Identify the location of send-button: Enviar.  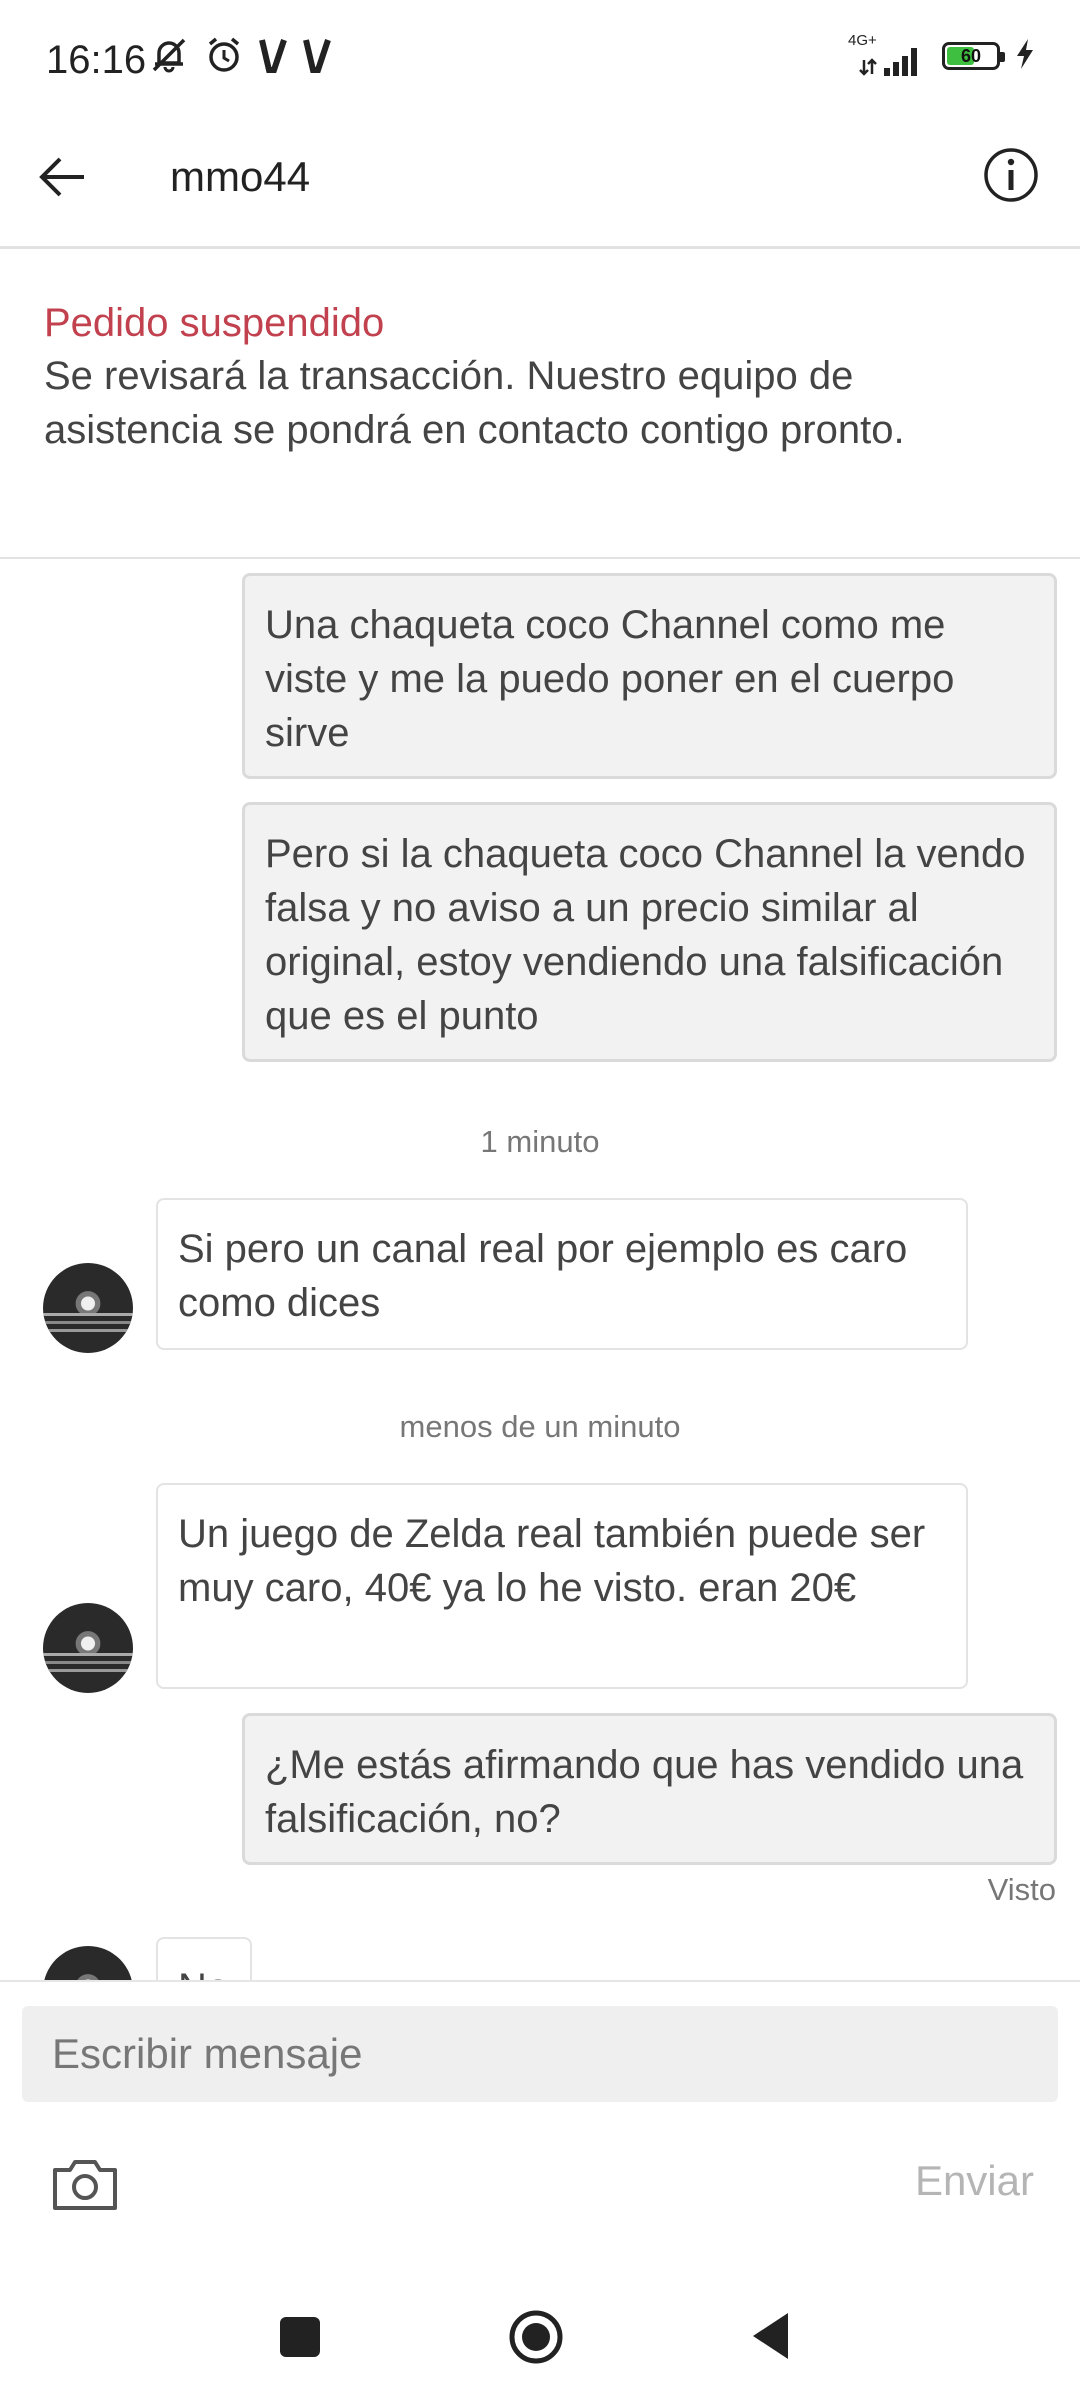
(974, 2181).